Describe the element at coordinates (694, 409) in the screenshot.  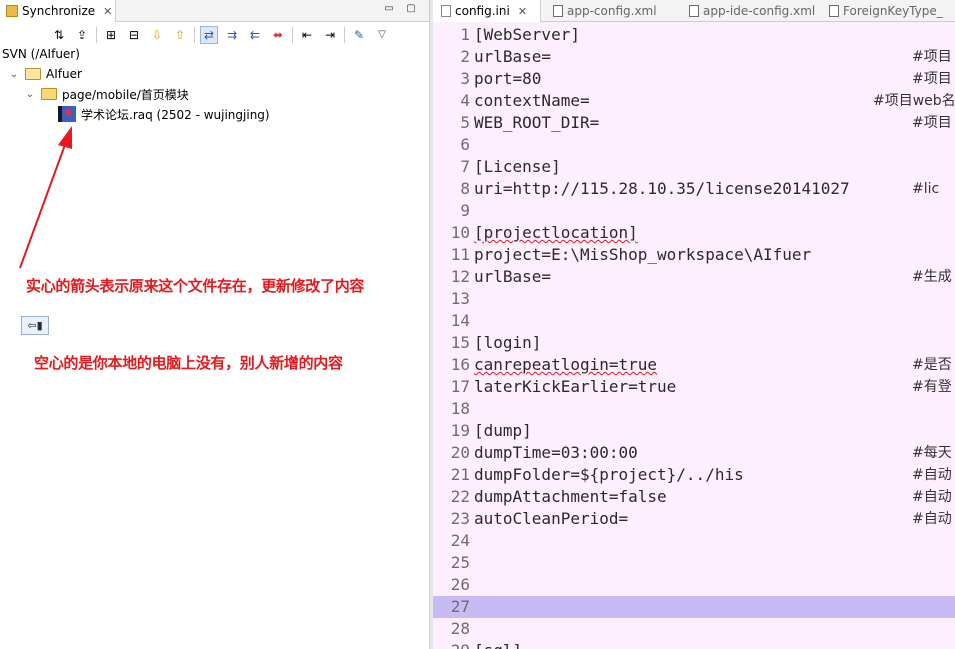
I see `code-line: 18` at that location.